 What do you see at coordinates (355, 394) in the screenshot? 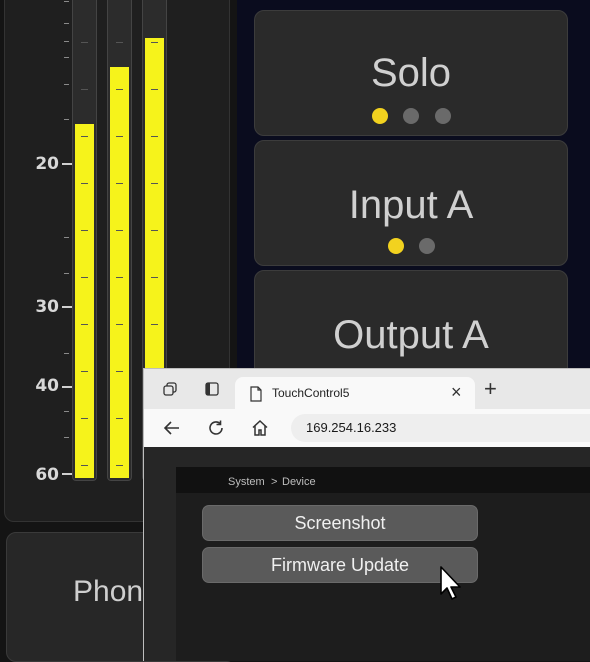
I see `browser-tab: TouchControl5 ×` at bounding box center [355, 394].